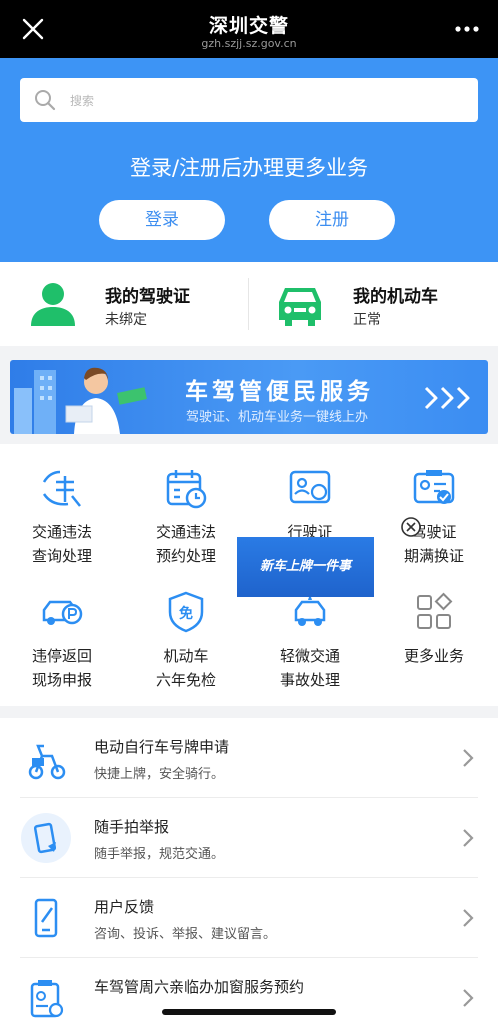  I want to click on banner-title: 车驾管便民服务, so click(279, 392).